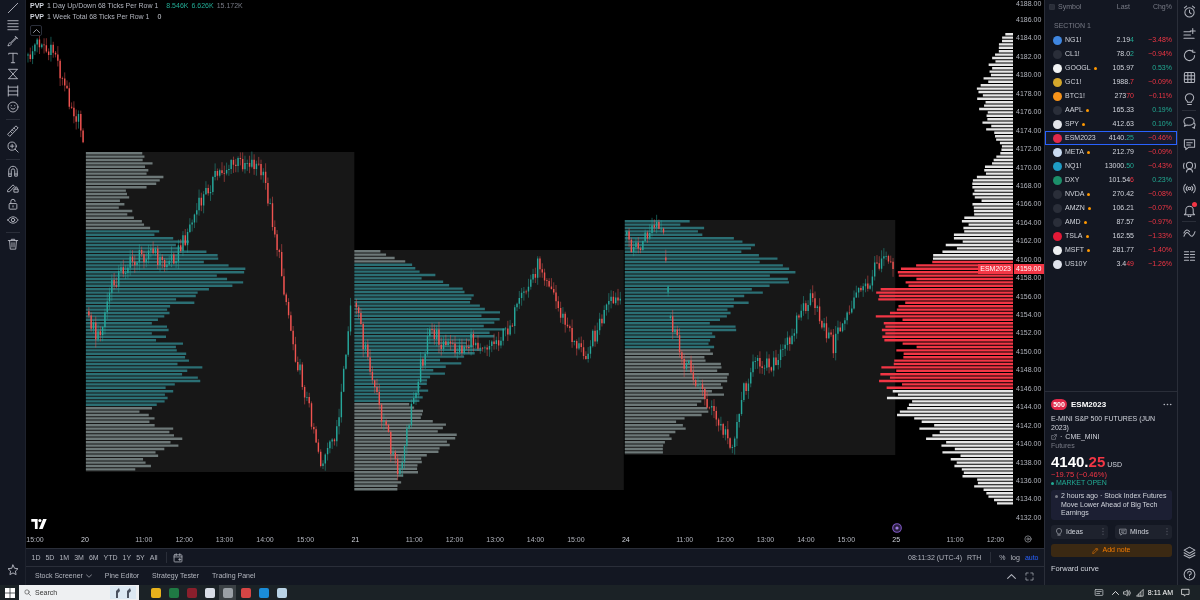  Describe the element at coordinates (1054, 436) in the screenshot. I see `external-link-icon` at that location.